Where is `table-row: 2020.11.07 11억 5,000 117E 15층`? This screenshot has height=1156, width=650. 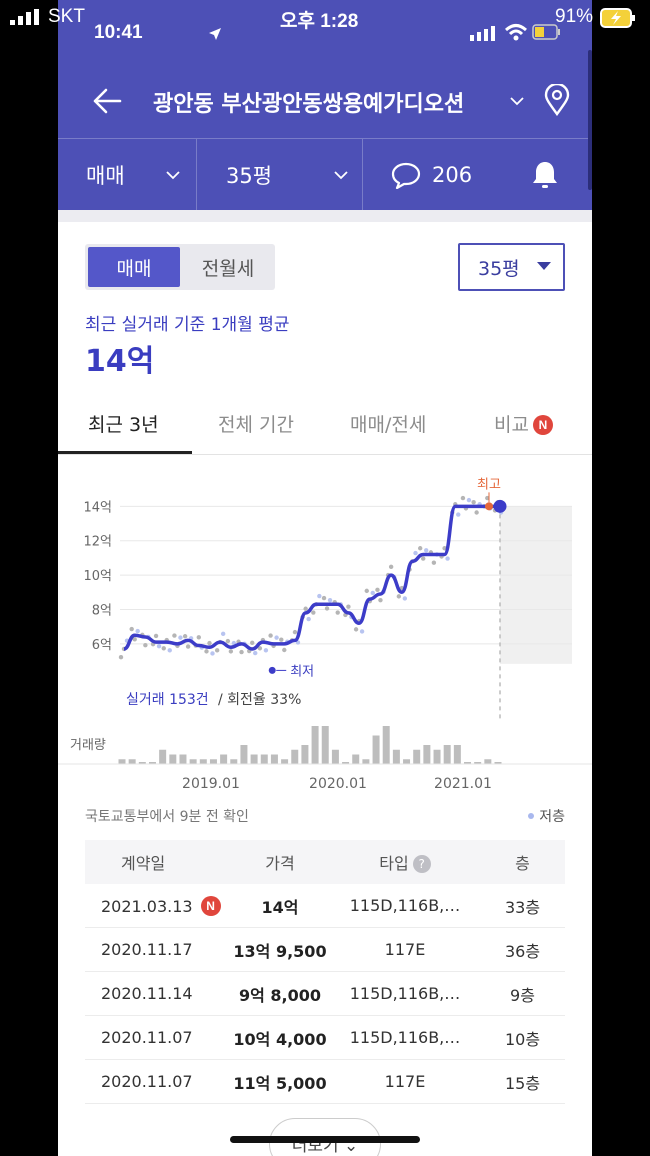
table-row: 2020.11.07 11억 5,000 117E 15층 is located at coordinates (325, 1082).